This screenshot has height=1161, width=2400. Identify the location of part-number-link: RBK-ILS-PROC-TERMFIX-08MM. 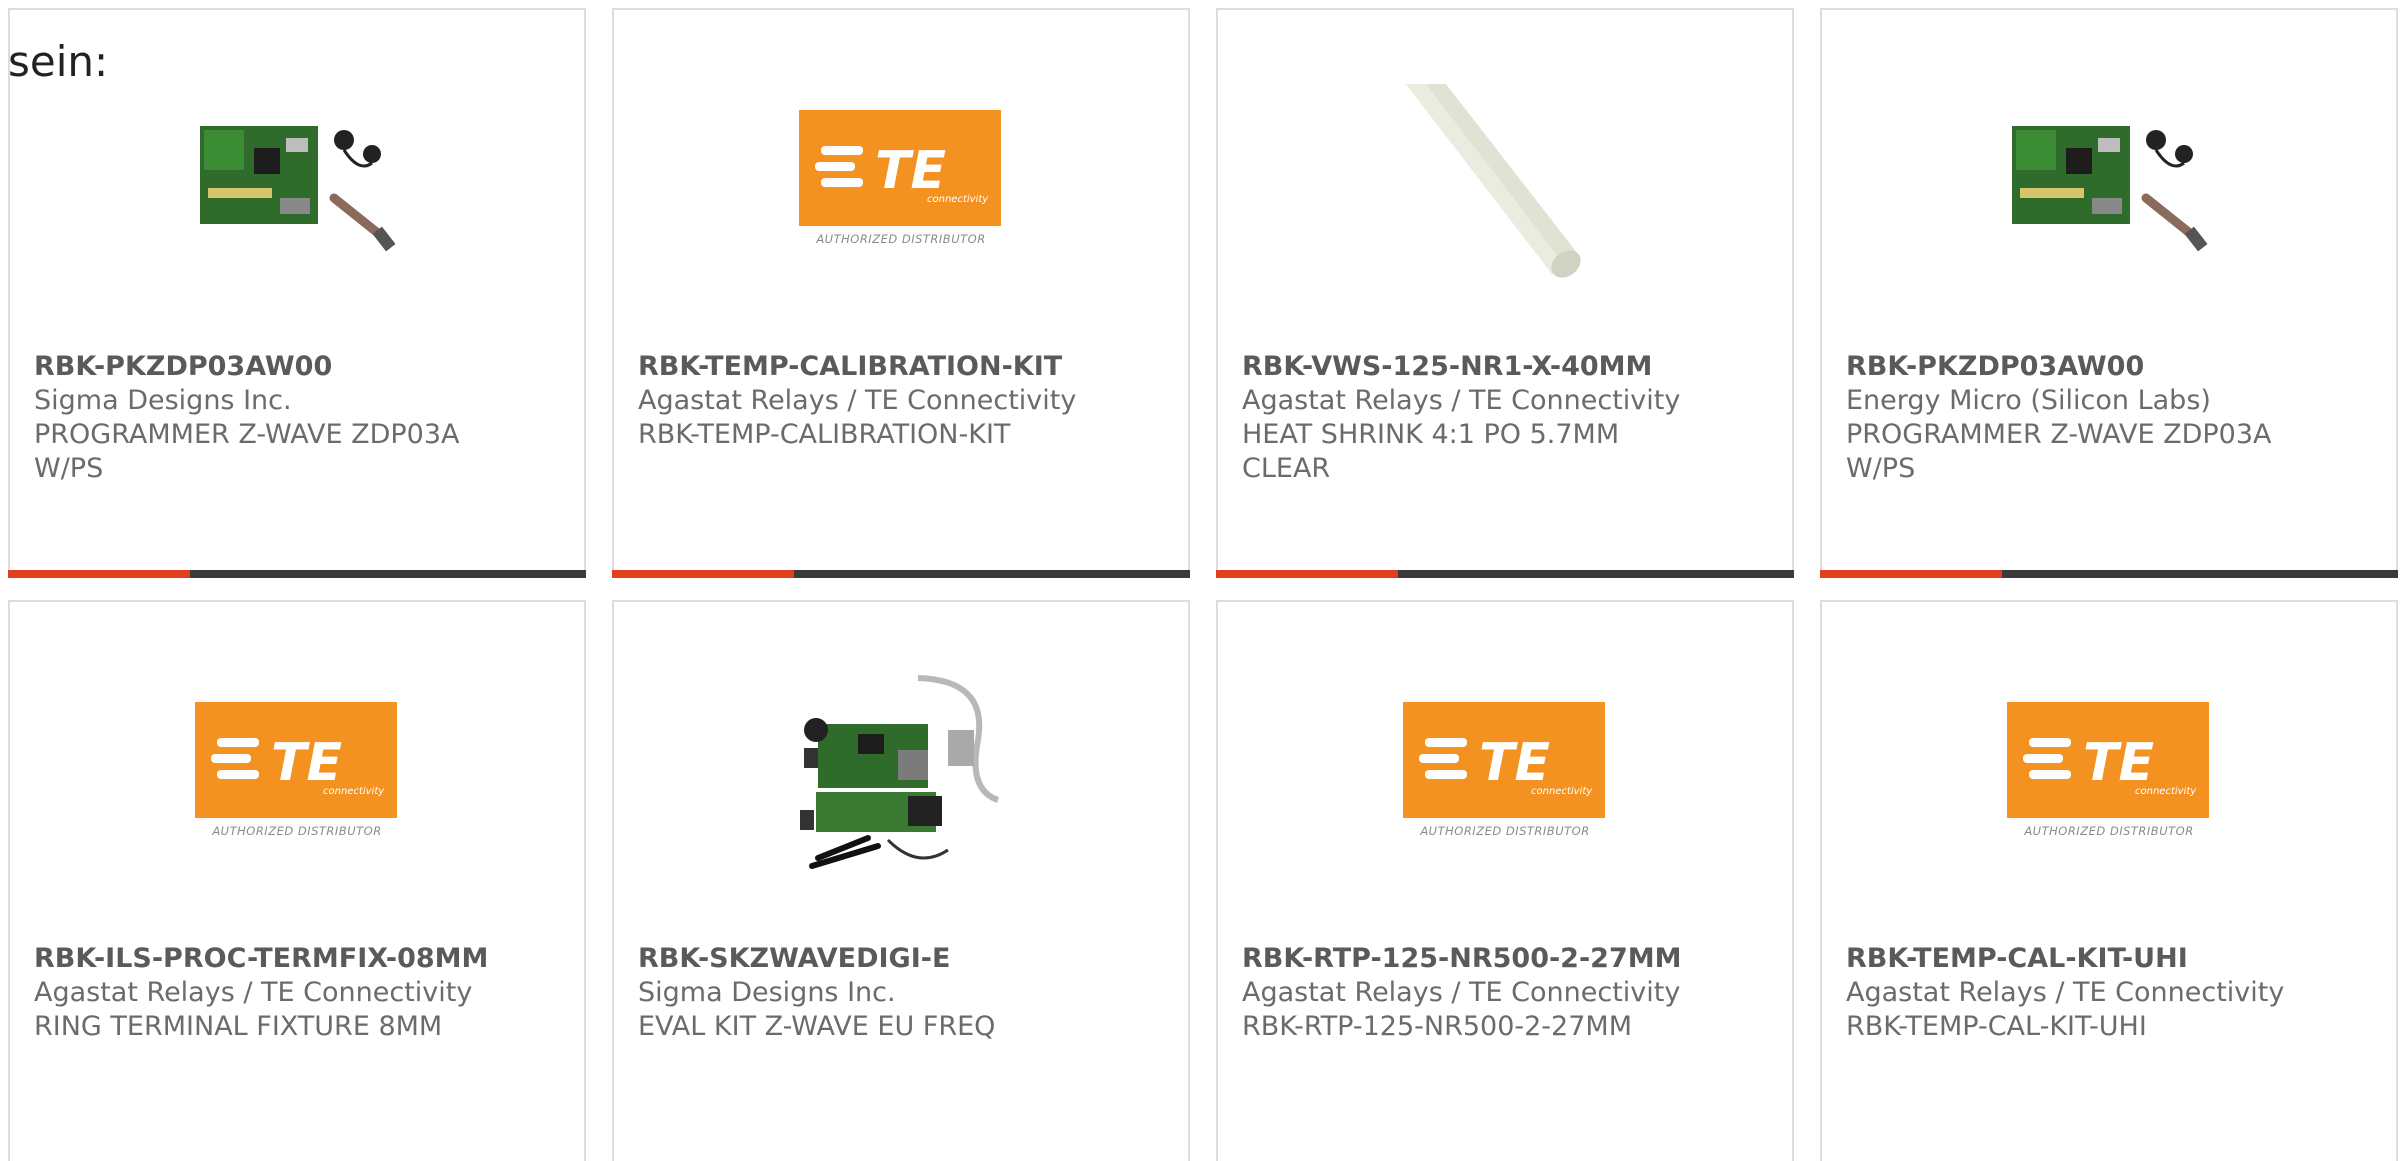
(297, 959).